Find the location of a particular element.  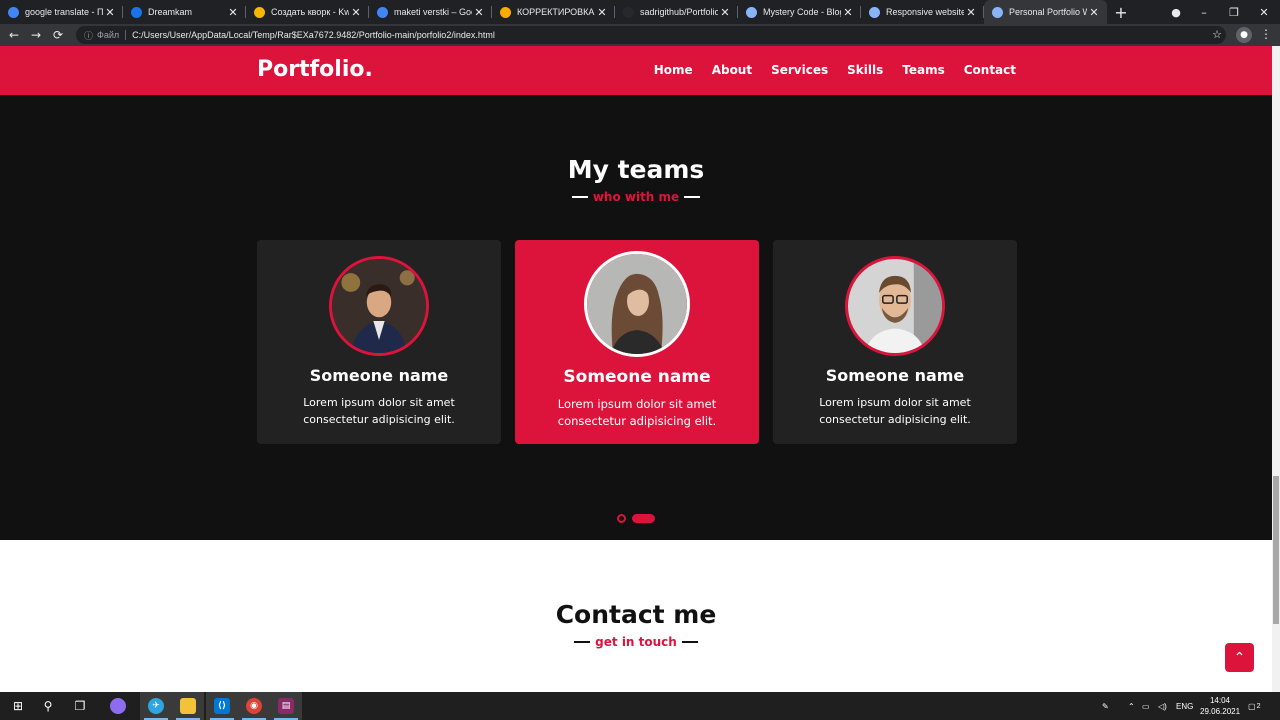

extension-icon: ● is located at coordinates (1244, 35).